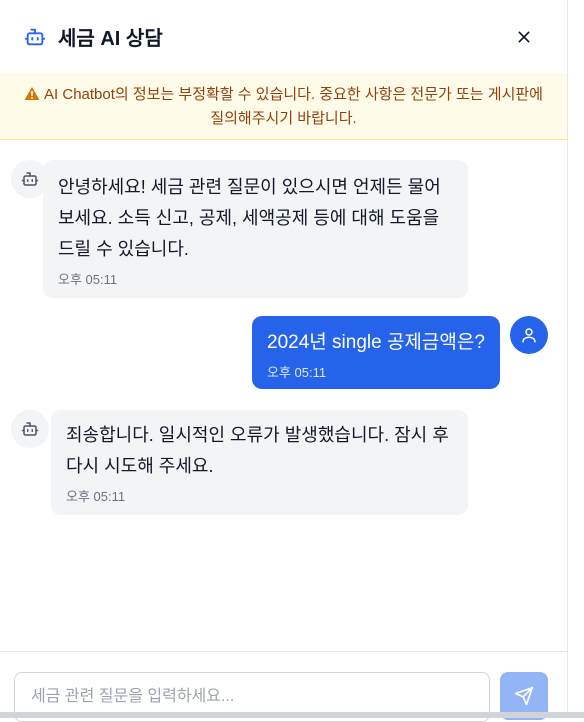 This screenshot has width=584, height=722. I want to click on send-icon, so click(524, 696).